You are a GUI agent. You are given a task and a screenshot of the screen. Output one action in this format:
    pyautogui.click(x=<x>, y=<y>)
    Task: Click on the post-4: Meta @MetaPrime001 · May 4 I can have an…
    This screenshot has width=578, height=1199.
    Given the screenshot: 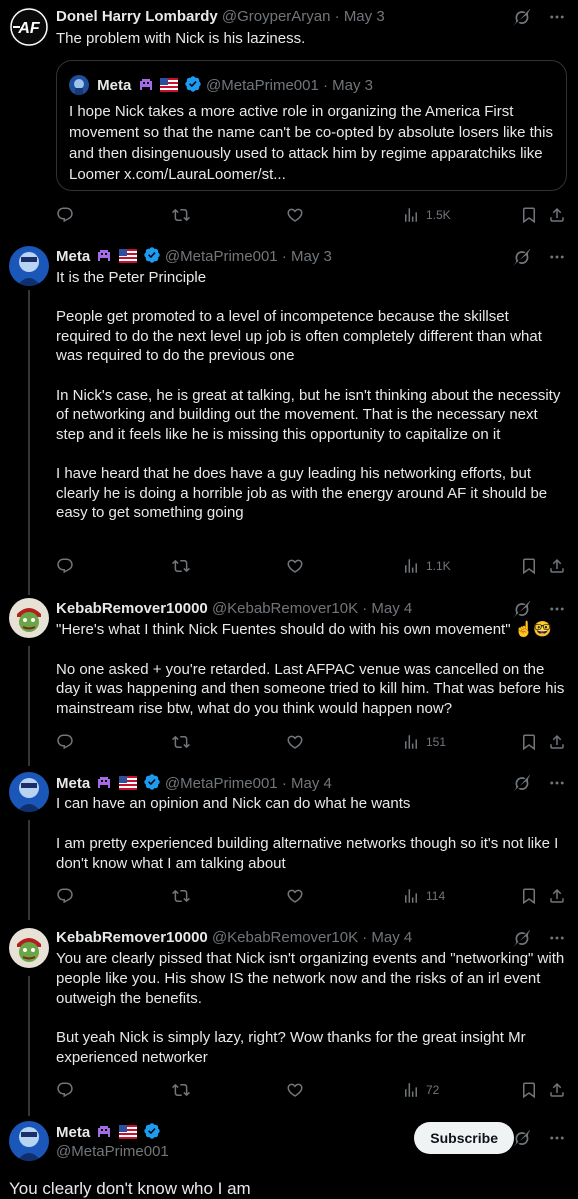 What is the action you would take?
    pyautogui.click(x=289, y=842)
    